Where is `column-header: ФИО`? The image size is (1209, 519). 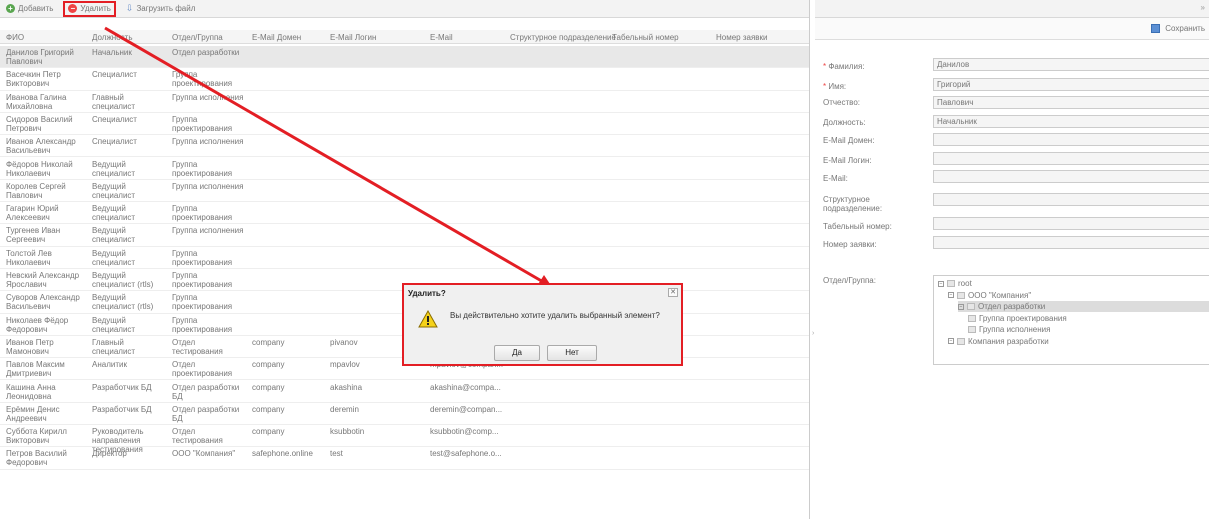 column-header: ФИО is located at coordinates (15, 37).